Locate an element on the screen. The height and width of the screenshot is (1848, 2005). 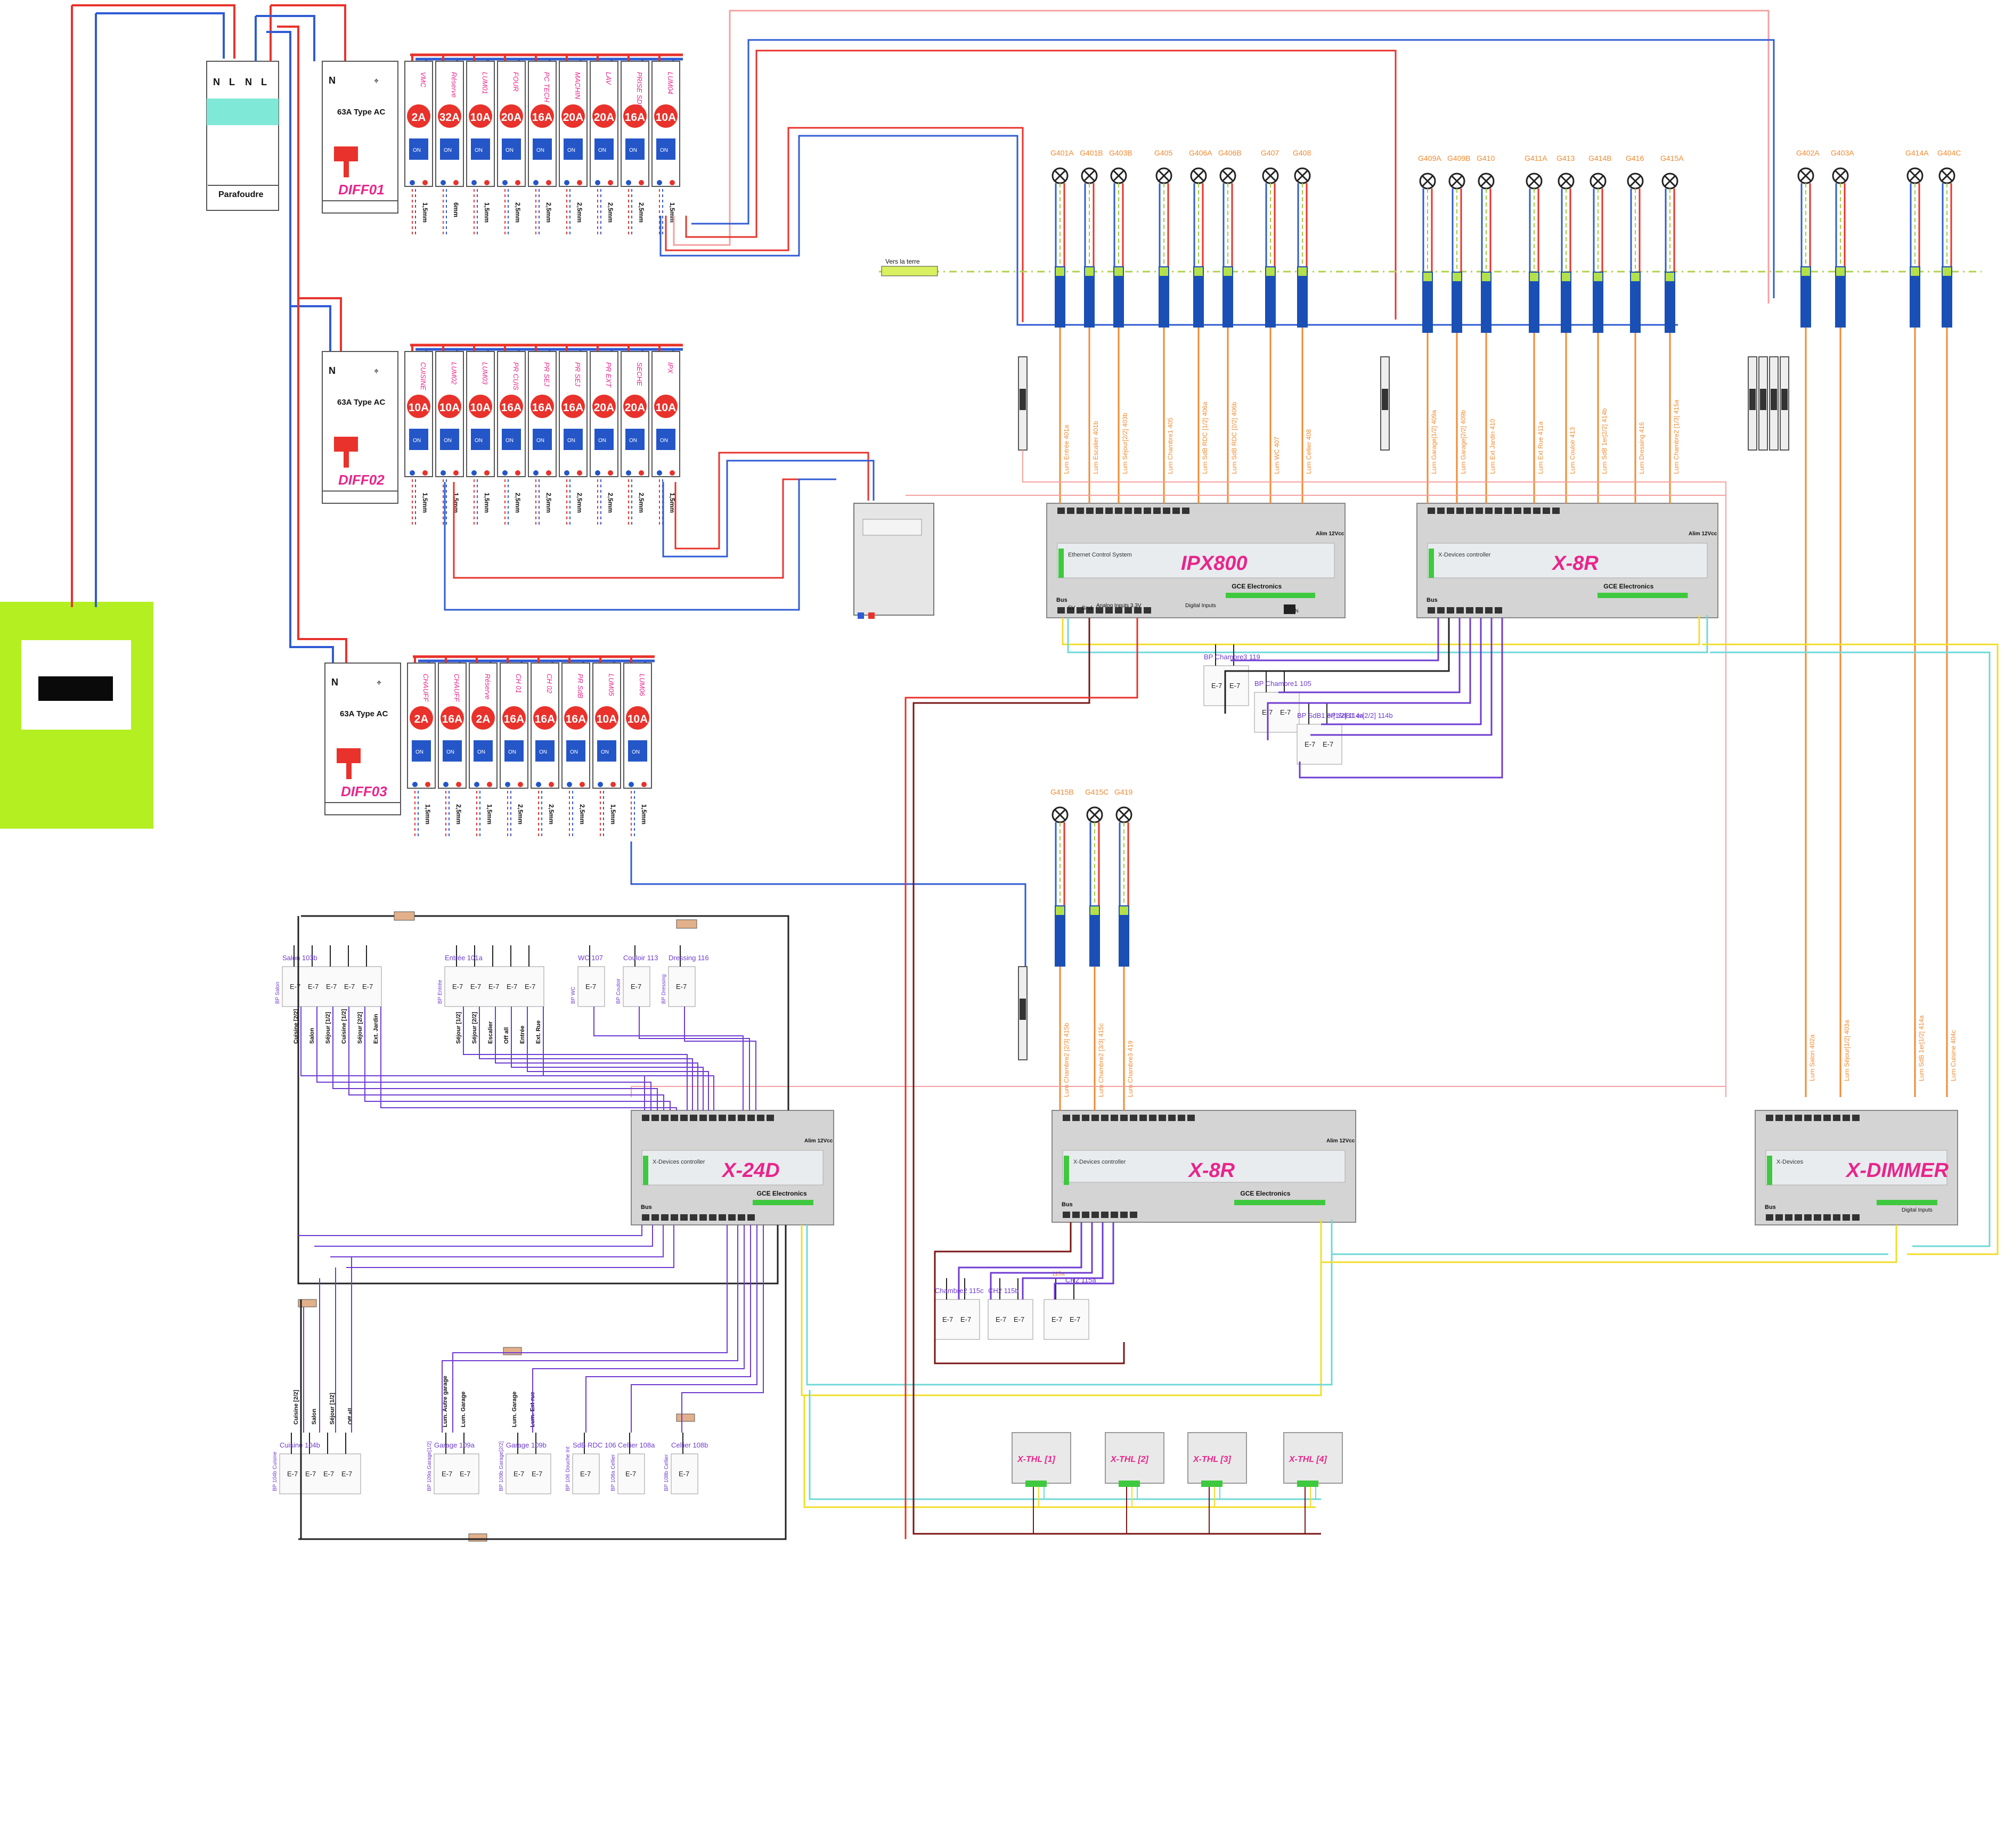
lamp-cable-label: Lum SdB RDC [2/2] 406b is located at coordinates (1234, 438).